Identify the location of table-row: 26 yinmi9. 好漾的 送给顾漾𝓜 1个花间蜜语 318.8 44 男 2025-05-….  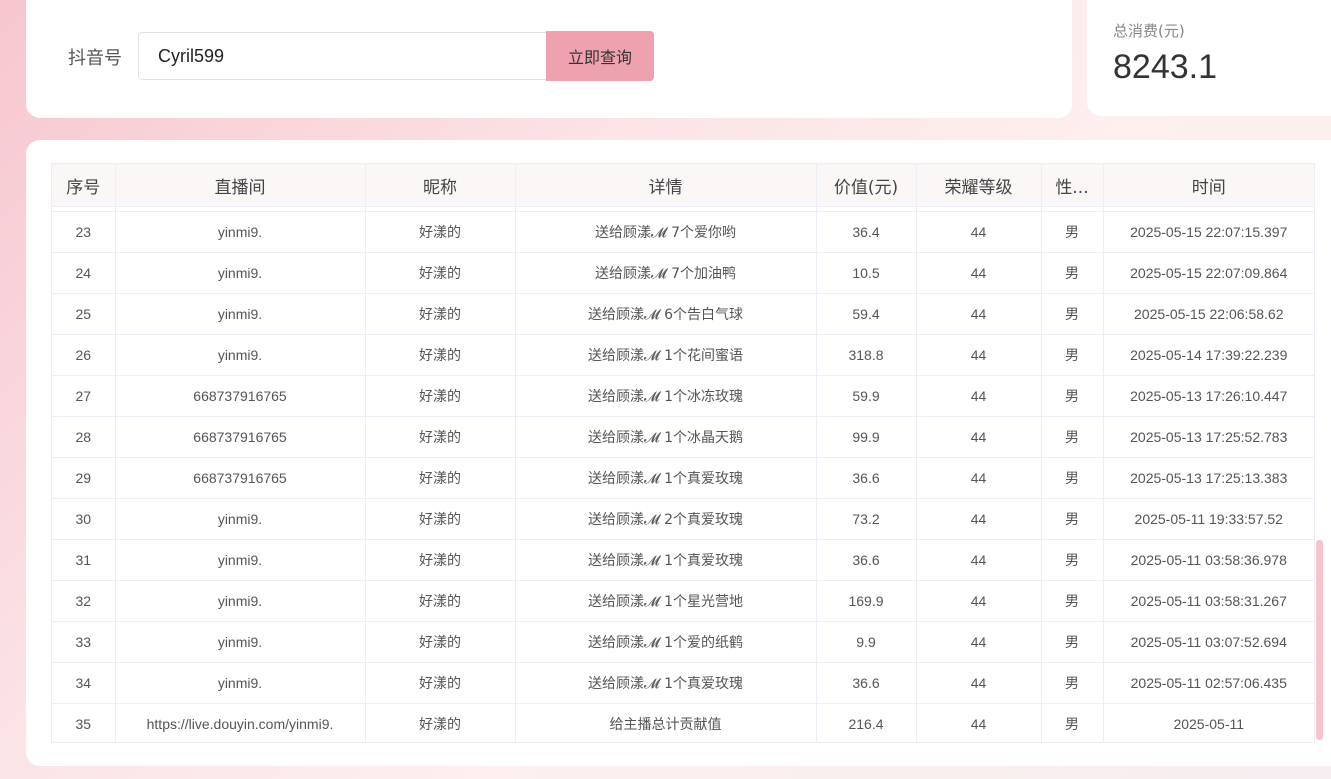
(683, 355).